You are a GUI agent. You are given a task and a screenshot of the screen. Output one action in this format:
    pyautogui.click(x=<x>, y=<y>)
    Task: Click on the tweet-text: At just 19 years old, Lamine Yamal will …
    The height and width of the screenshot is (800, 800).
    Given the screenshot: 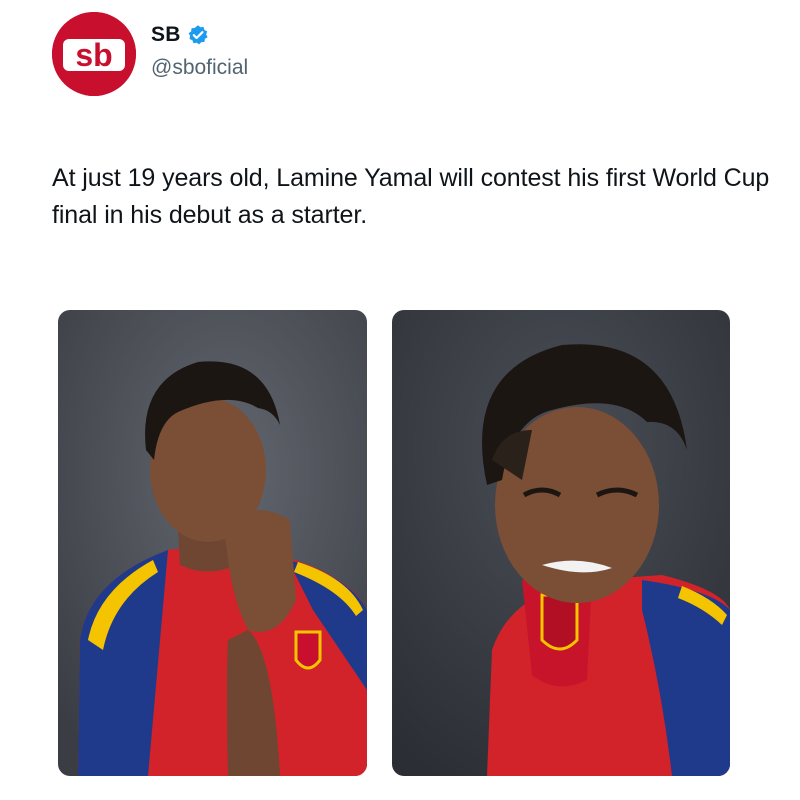 What is the action you would take?
    pyautogui.click(x=411, y=196)
    